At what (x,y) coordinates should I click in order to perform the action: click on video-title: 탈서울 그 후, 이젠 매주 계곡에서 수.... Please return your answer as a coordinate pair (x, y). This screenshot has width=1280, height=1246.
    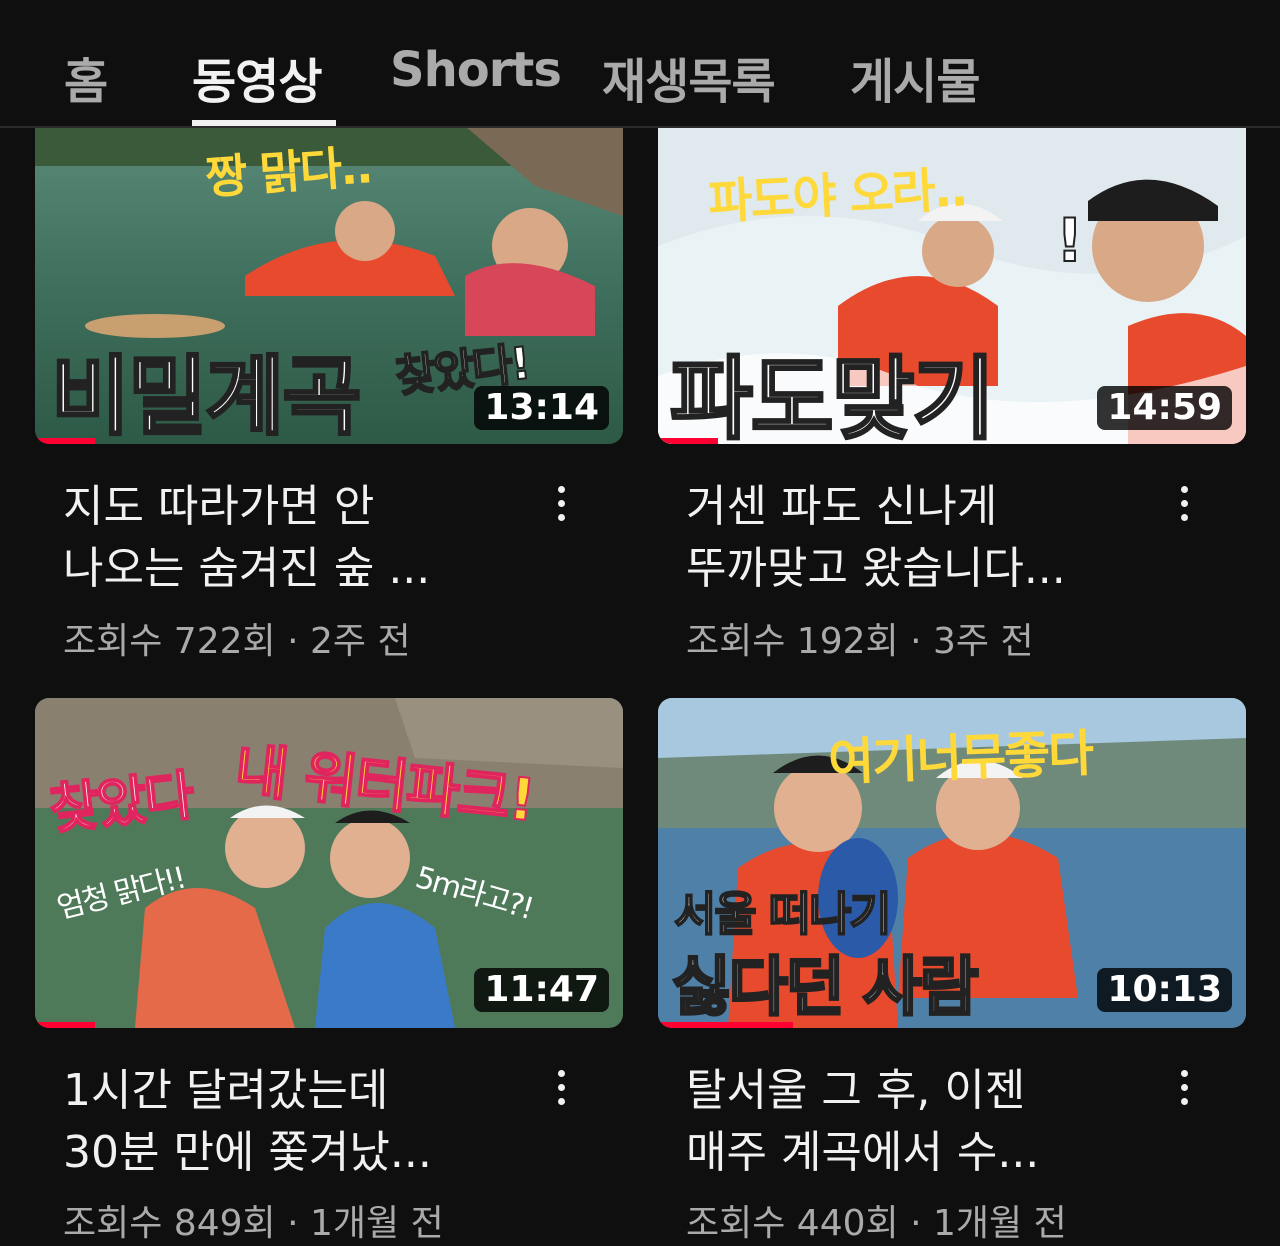
    Looking at the image, I should click on (926, 1122).